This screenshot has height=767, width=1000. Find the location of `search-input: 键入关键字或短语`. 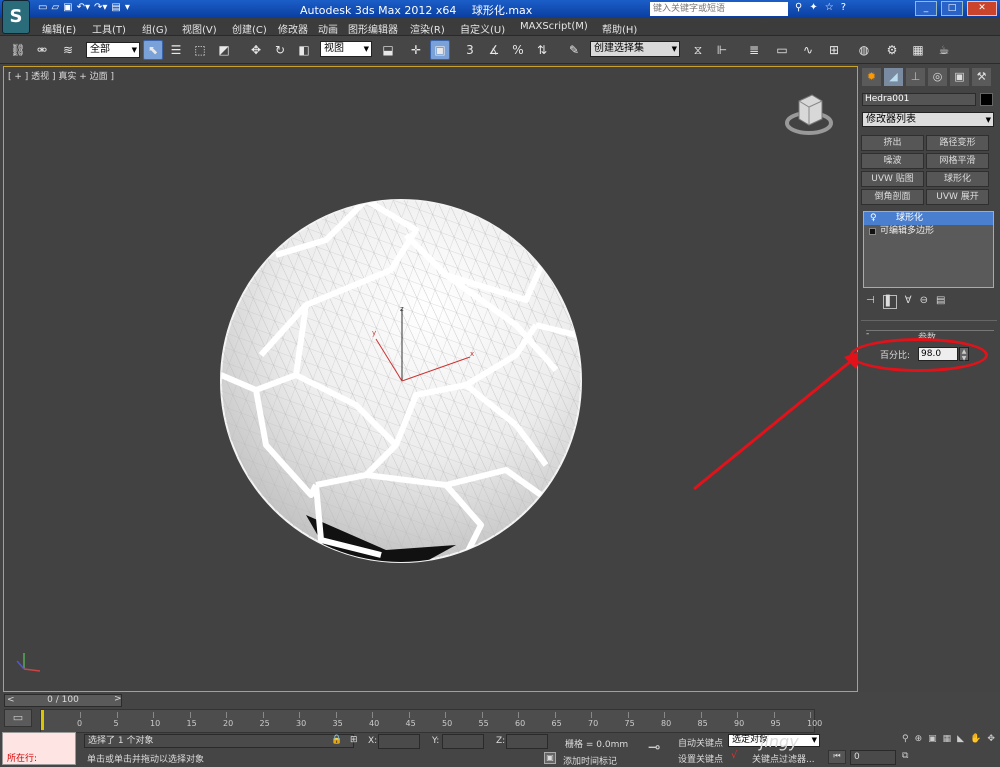

search-input: 键入关键字或短语 is located at coordinates (719, 9).